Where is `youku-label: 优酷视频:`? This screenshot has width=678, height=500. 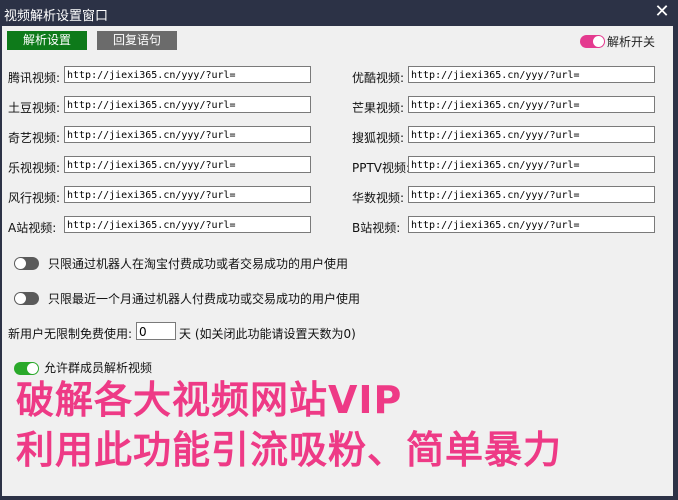 youku-label: 优酷视频: is located at coordinates (378, 78).